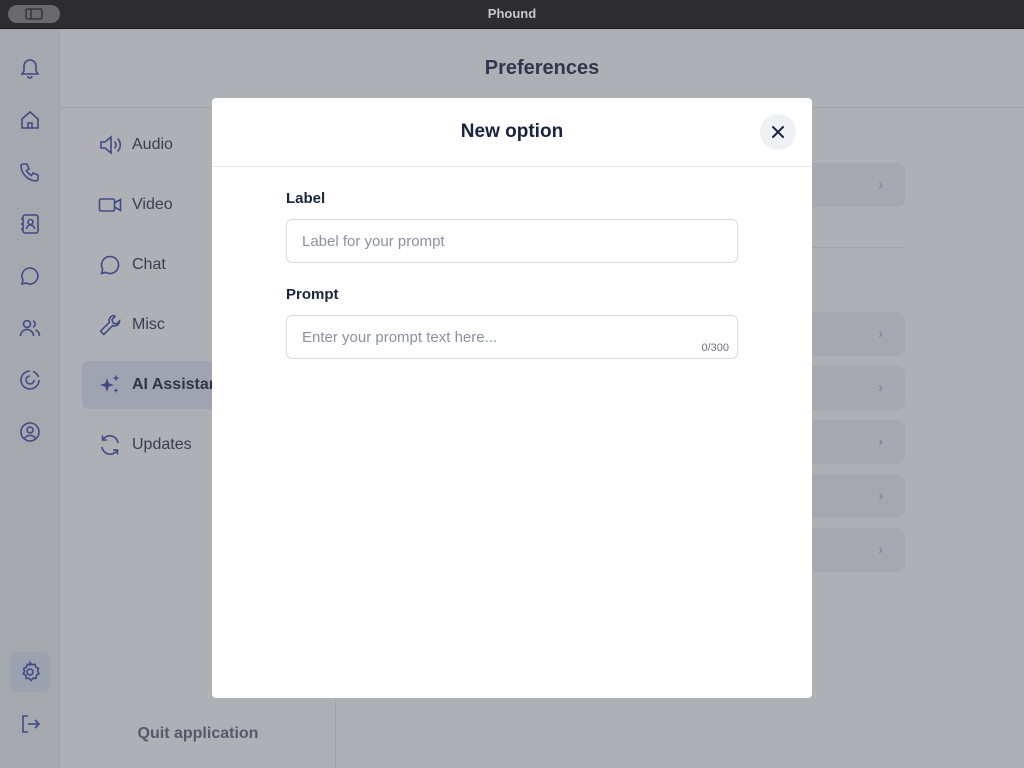  What do you see at coordinates (715, 348) in the screenshot?
I see `character-counter: 0/300` at bounding box center [715, 348].